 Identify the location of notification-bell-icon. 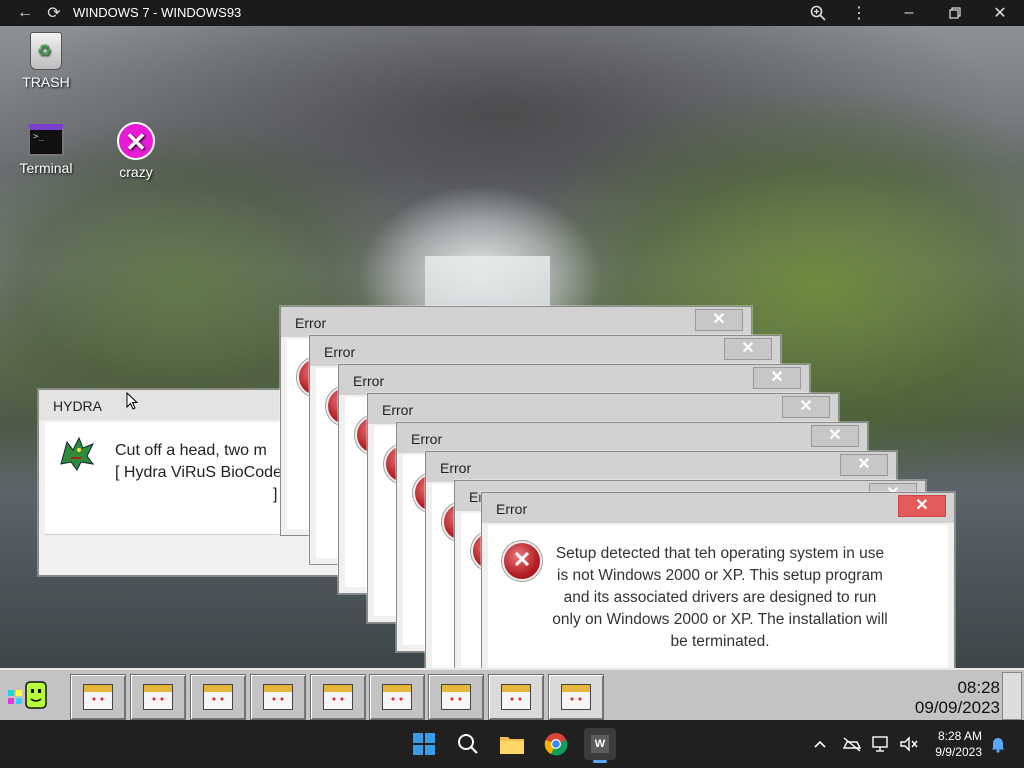
(998, 744).